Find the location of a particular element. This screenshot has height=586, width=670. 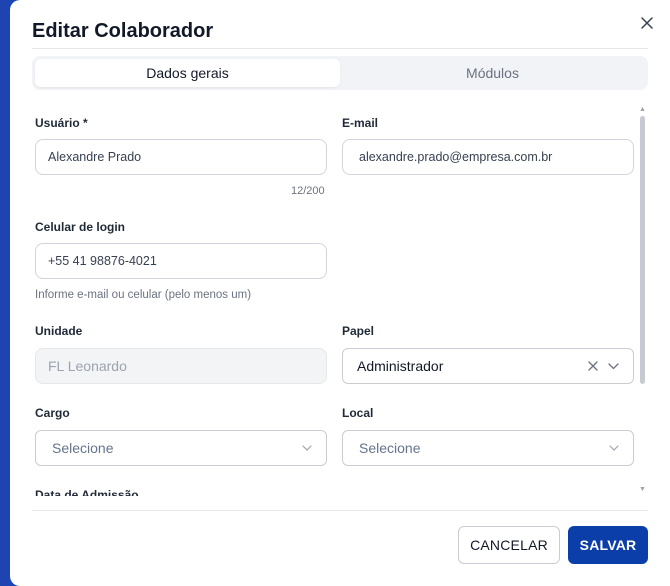

footer-divider is located at coordinates (340, 510).